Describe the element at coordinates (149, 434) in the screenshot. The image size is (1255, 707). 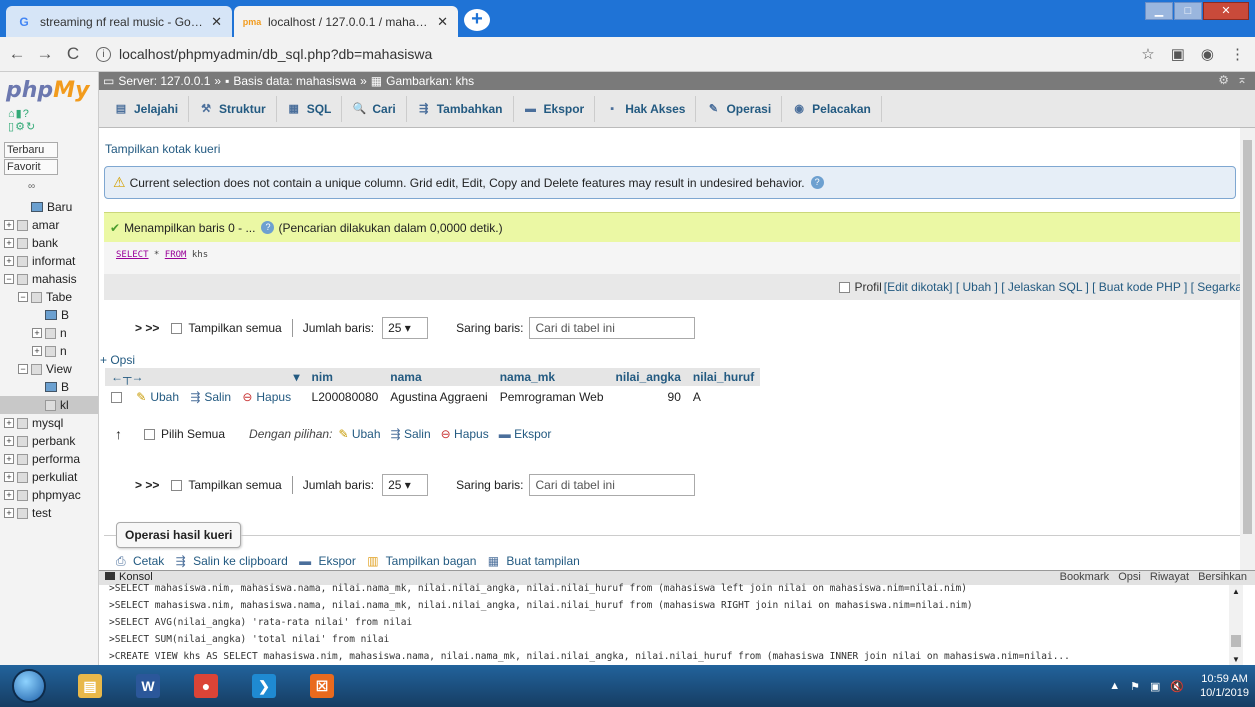
I see `check-all-checkbox` at that location.